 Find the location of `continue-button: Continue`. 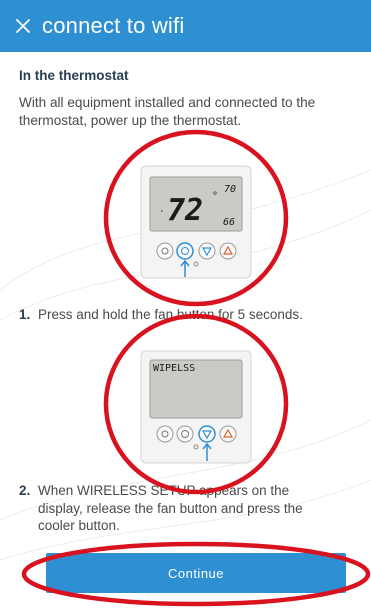

continue-button: Continue is located at coordinates (196, 573).